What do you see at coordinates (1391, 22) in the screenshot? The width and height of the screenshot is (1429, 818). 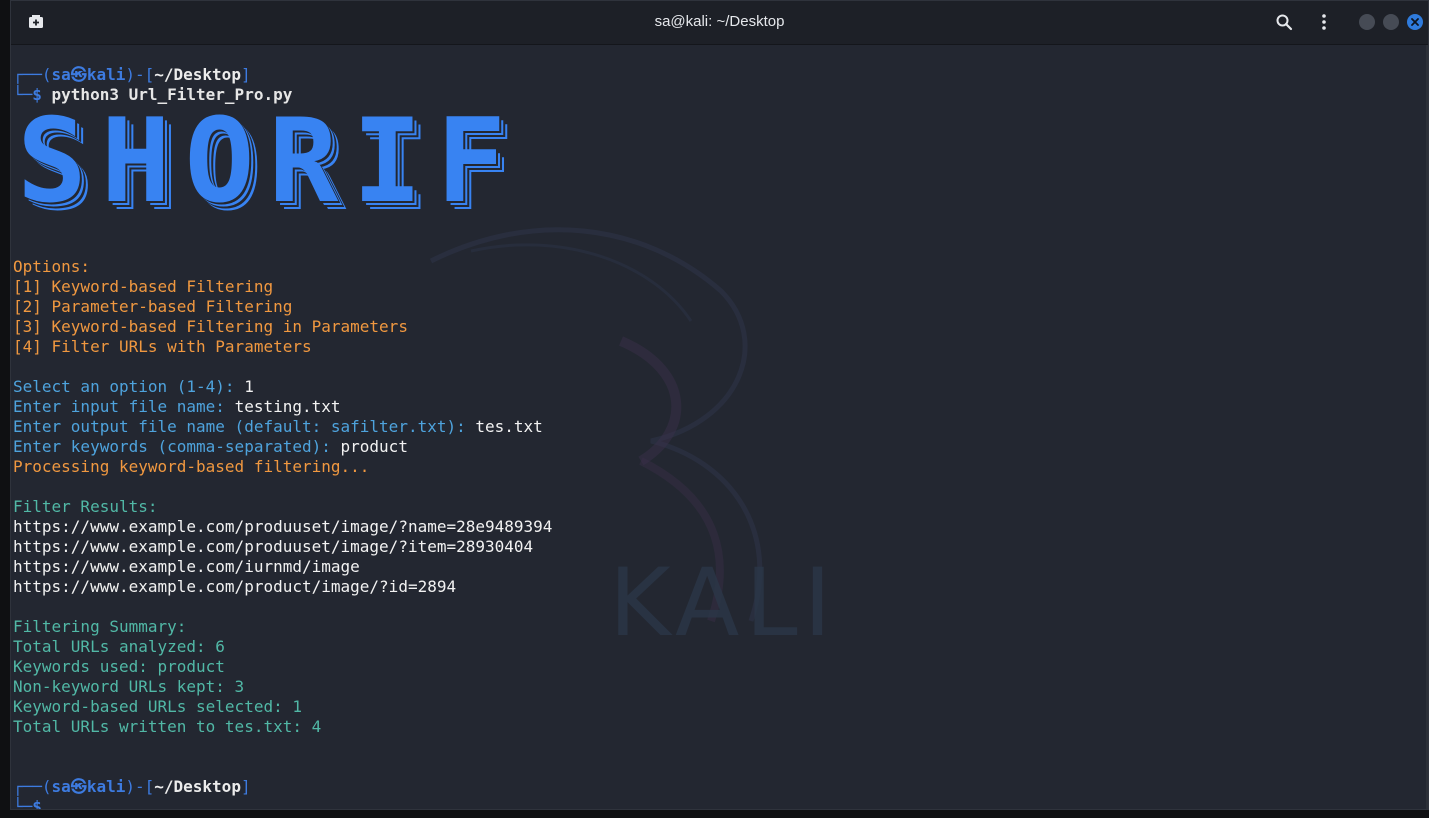 I see `maximize-button` at bounding box center [1391, 22].